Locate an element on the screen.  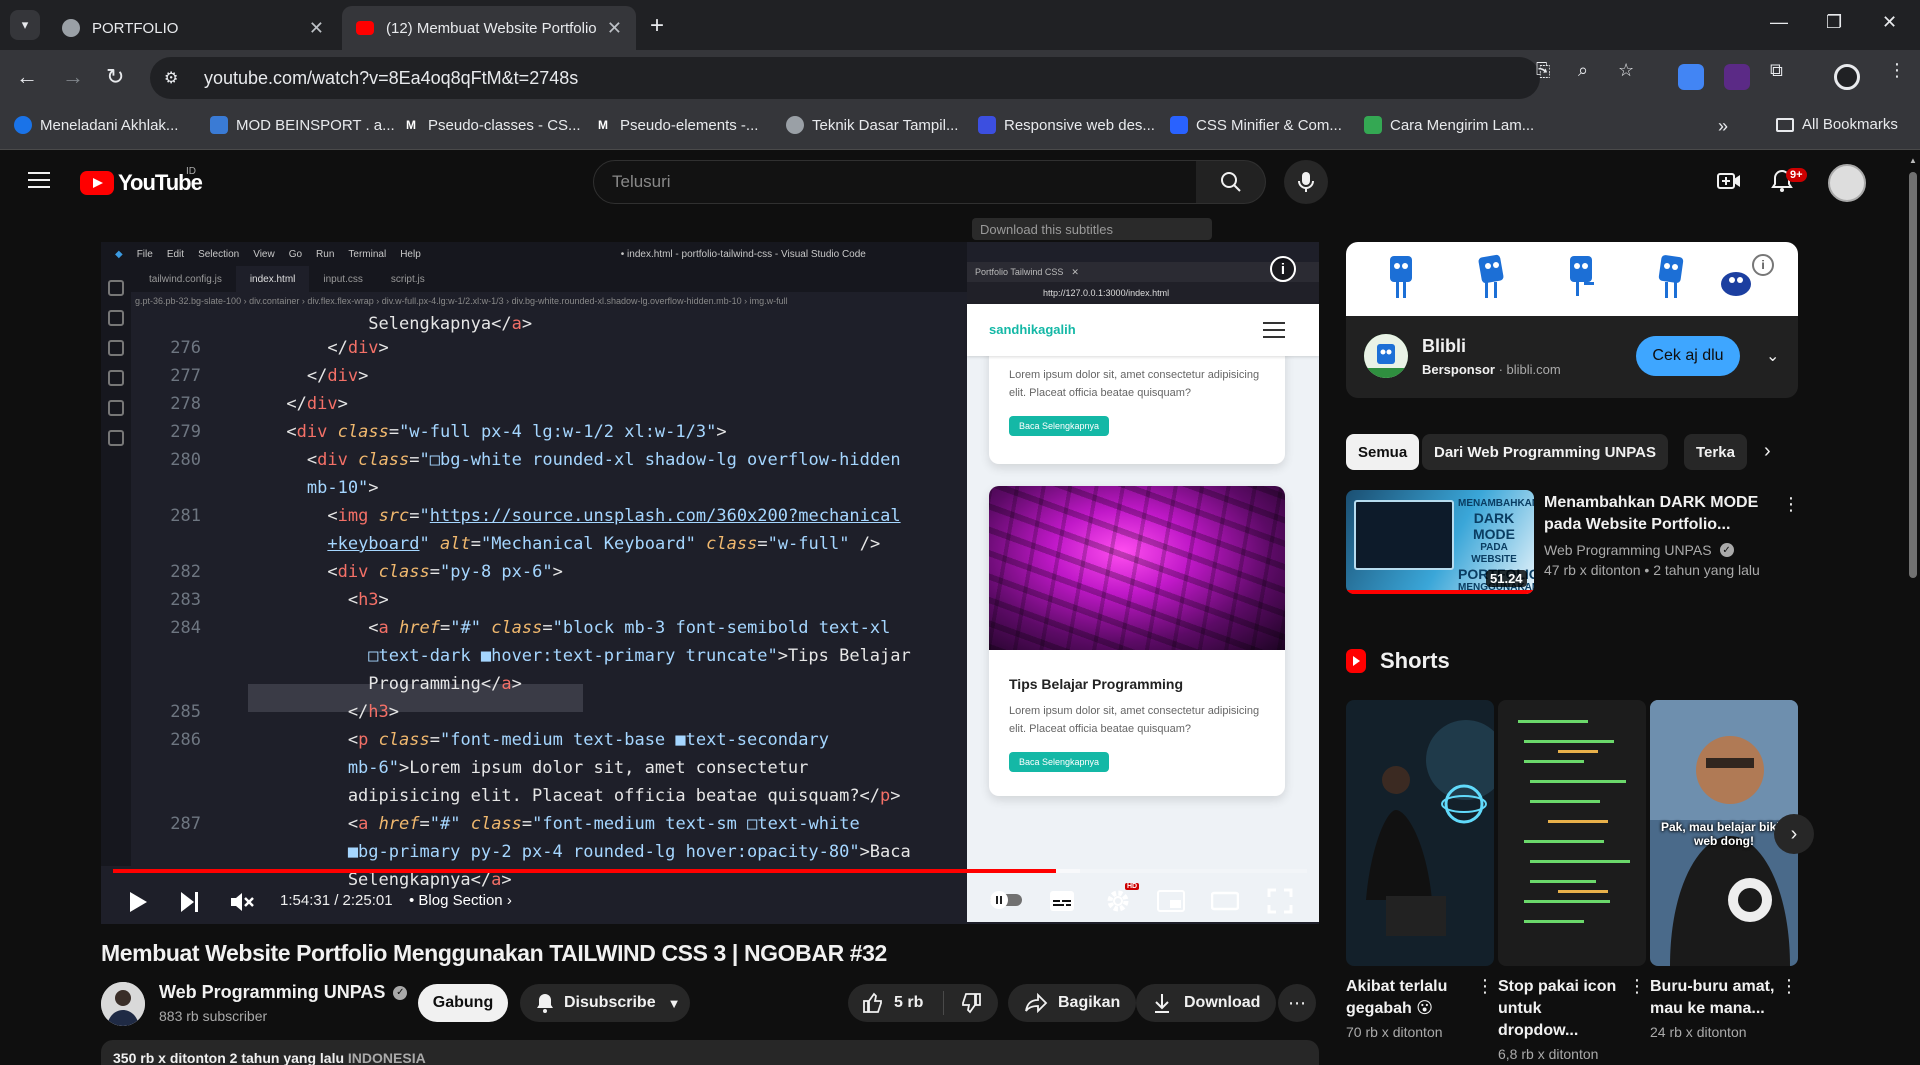
restore-icon: ❐ is located at coordinates (1834, 22).